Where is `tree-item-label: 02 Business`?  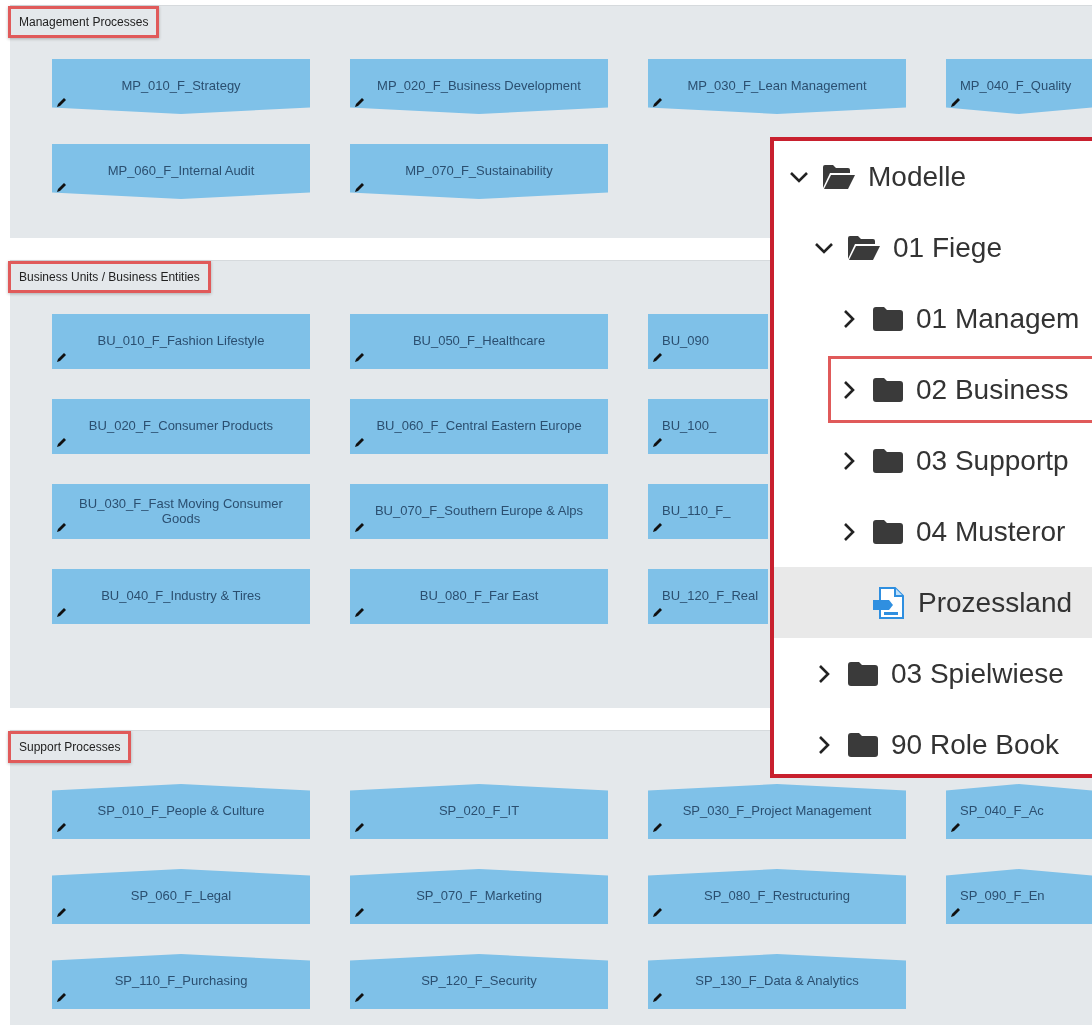
tree-item-label: 02 Business is located at coordinates (992, 389).